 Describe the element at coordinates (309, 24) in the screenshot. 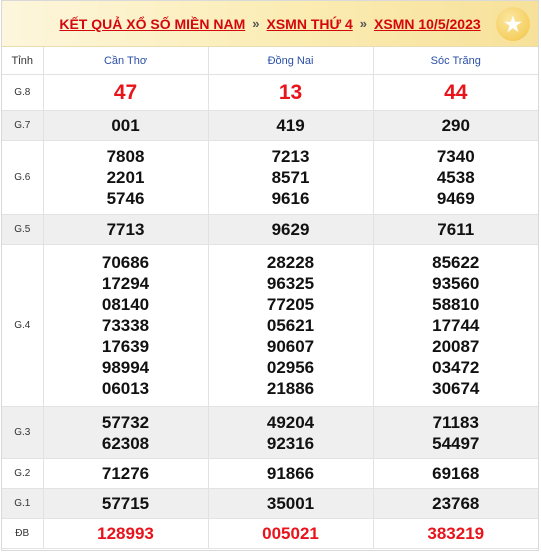

I see `weekday-link: XSMN THỨ 4` at that location.